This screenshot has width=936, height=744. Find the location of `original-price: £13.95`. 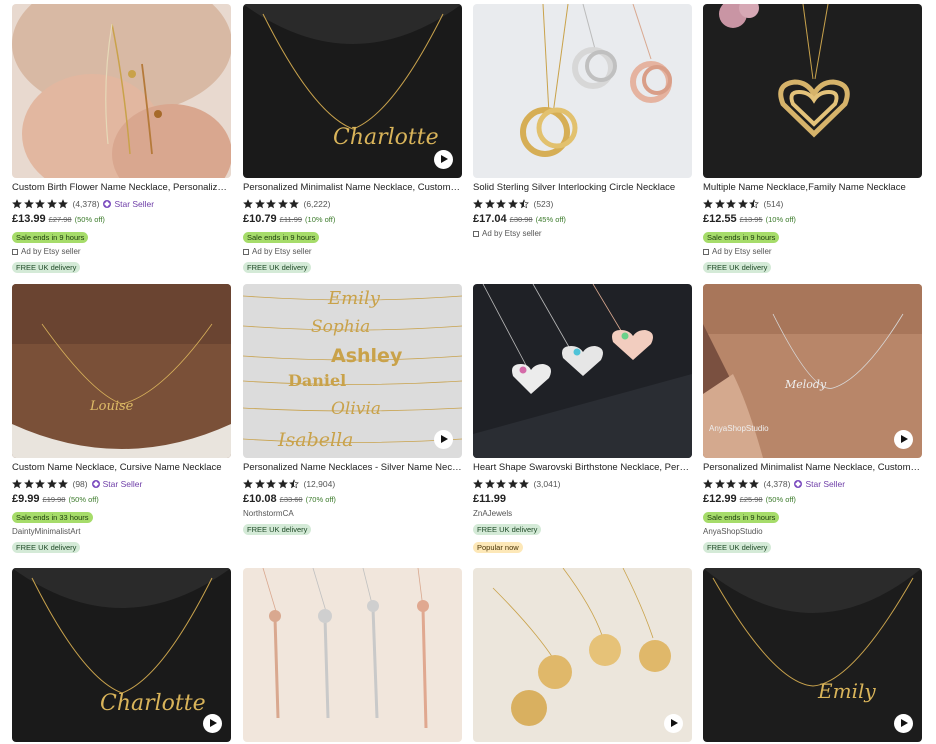

original-price: £13.95 is located at coordinates (751, 219).